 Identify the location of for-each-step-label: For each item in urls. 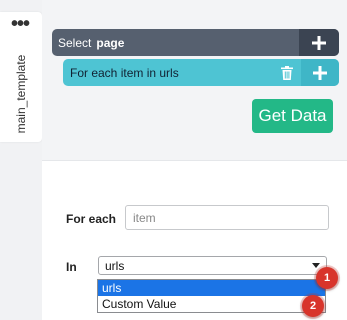
(124, 72).